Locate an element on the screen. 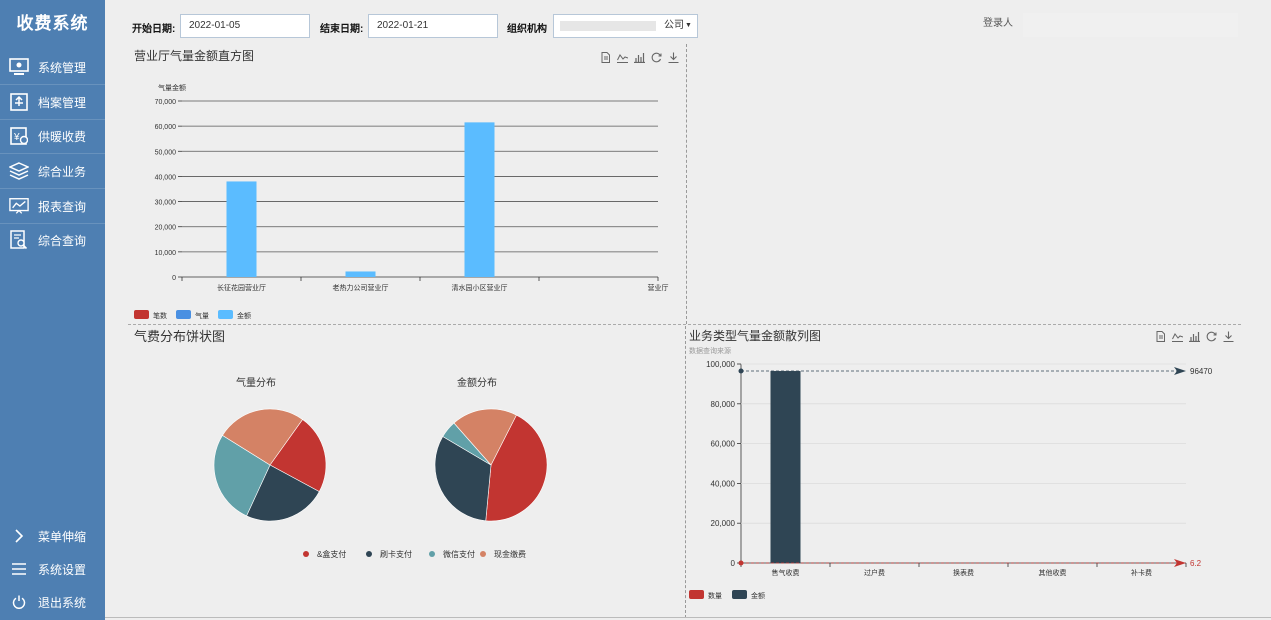 Image resolution: width=1271 pixels, height=620 pixels. org-label: 组织机构 is located at coordinates (527, 29).